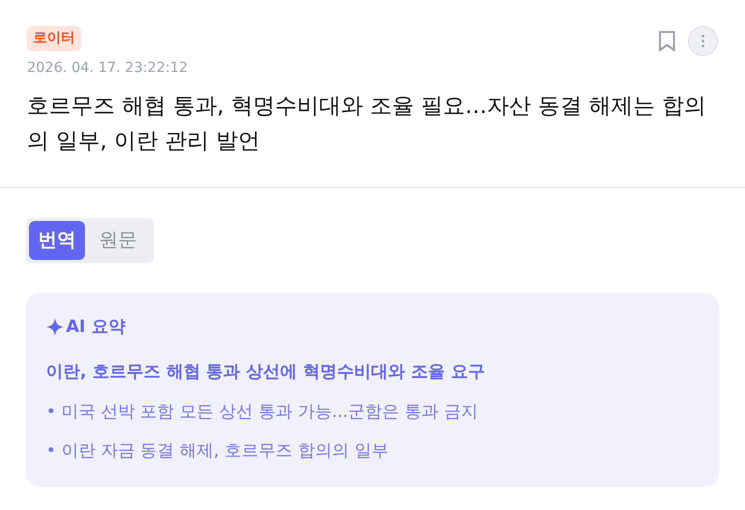  I want to click on summary-label: AI 요약, so click(96, 327).